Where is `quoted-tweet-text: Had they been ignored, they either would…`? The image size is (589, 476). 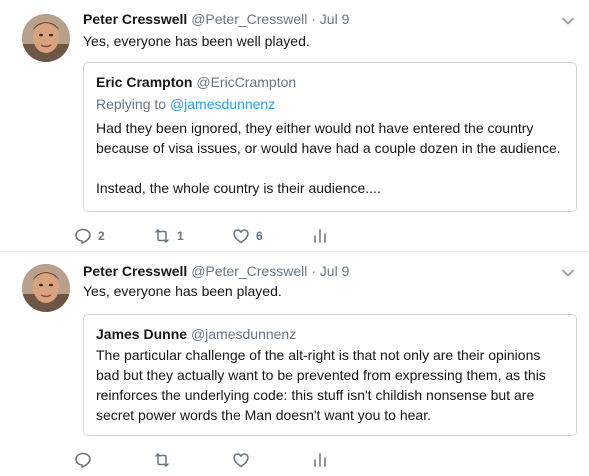 quoted-tweet-text: Had they been ignored, they either would… is located at coordinates (328, 158).